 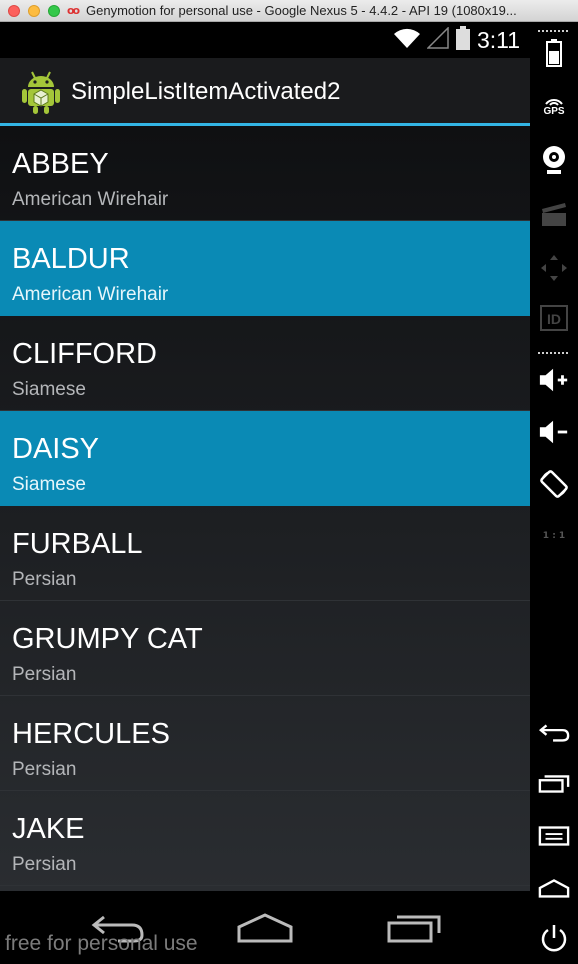 I want to click on genymotion-side-panel: GPS ID 1: 1, so click(x=554, y=493).